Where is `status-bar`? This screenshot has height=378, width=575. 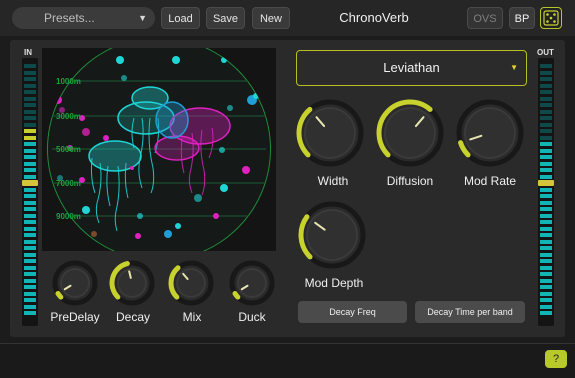 status-bar is located at coordinates (287, 360).